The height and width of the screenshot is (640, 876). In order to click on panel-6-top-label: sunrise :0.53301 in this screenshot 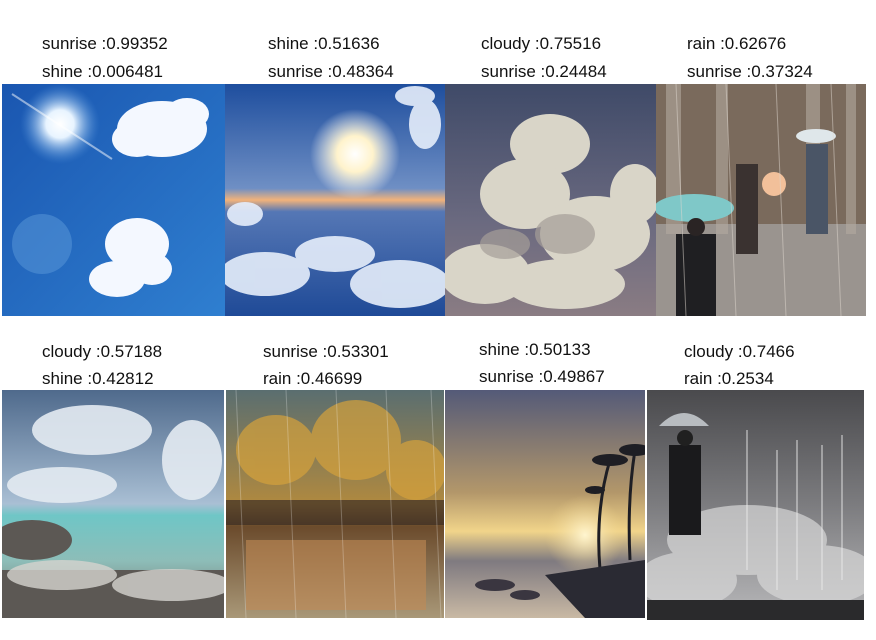, I will do `click(326, 351)`.